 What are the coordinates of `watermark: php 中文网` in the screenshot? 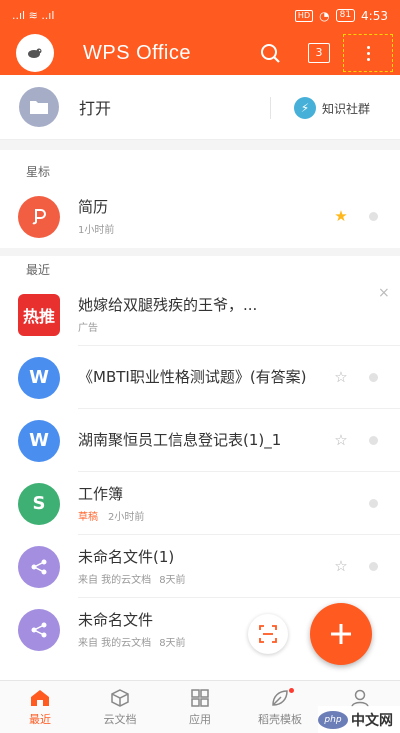 It's located at (359, 719).